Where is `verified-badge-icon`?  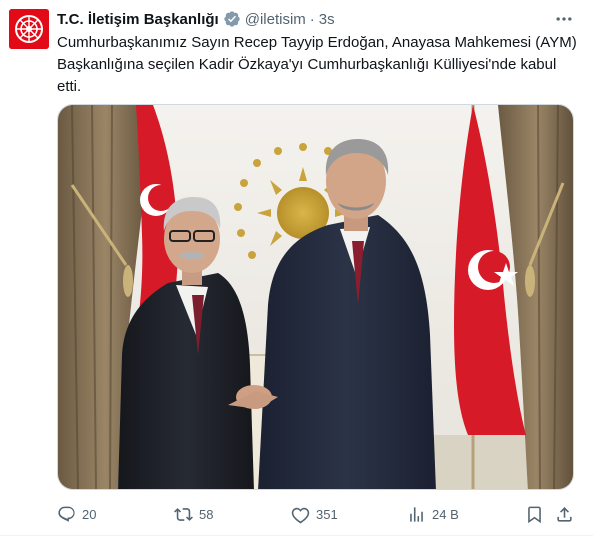
verified-badge-icon is located at coordinates (232, 19).